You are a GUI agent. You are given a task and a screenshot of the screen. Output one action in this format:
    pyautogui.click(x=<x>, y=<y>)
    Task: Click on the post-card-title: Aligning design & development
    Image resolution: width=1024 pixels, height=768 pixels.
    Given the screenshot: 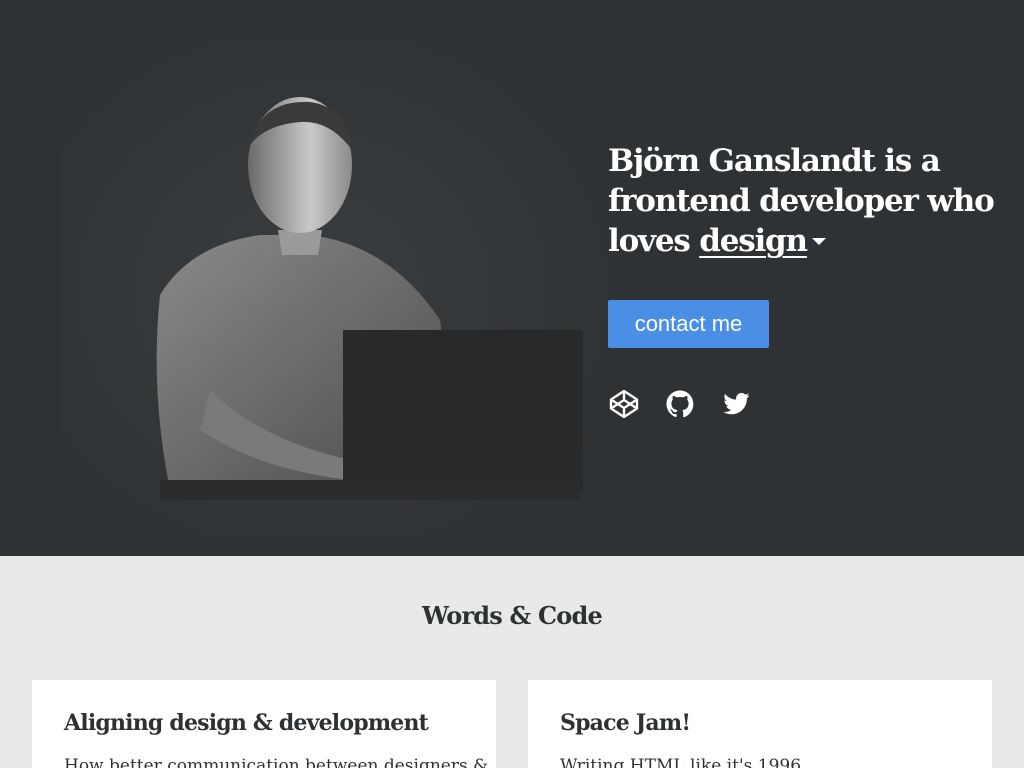 What is the action you would take?
    pyautogui.click(x=264, y=723)
    